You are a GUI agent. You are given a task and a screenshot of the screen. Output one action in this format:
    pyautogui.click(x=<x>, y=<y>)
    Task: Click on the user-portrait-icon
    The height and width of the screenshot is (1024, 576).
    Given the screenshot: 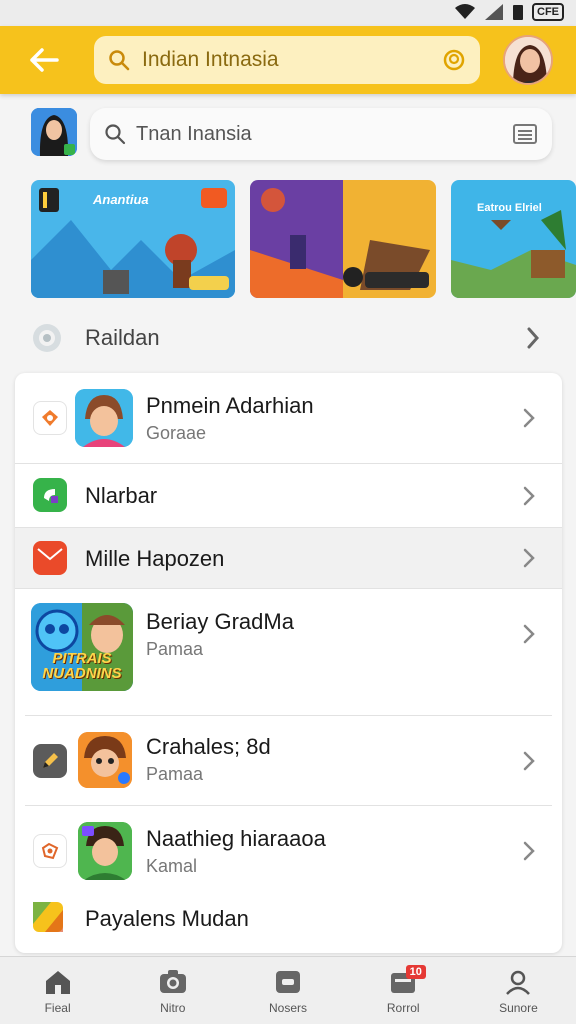 What is the action you would take?
    pyautogui.click(x=528, y=60)
    